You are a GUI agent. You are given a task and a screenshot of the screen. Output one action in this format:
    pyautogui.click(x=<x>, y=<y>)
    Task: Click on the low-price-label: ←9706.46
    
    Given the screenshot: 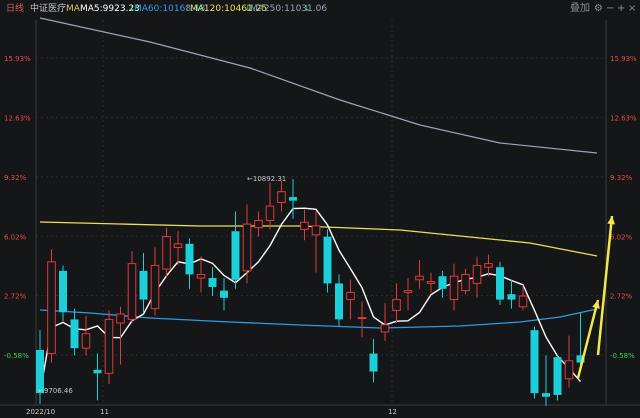 What is the action you would take?
    pyautogui.click(x=55, y=391)
    